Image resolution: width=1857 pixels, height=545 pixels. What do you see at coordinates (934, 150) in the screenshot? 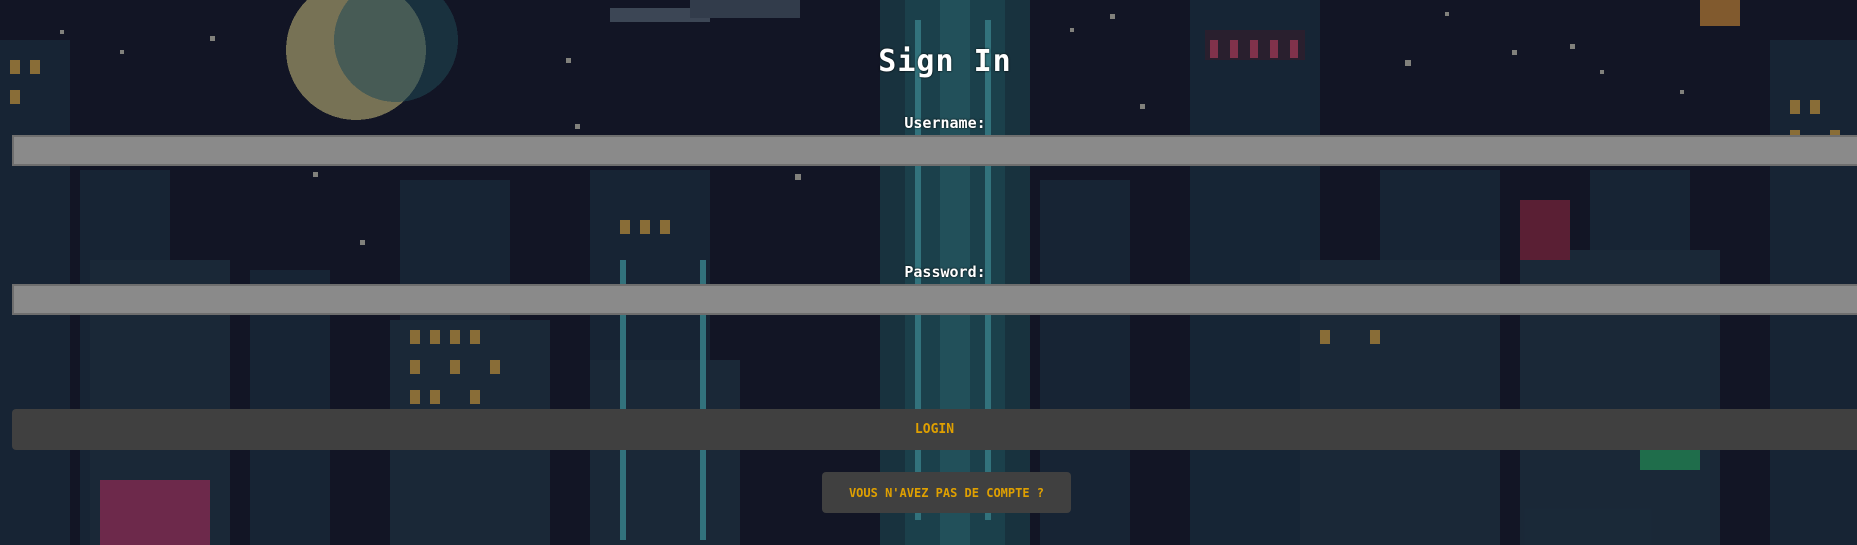
I see `username-field` at bounding box center [934, 150].